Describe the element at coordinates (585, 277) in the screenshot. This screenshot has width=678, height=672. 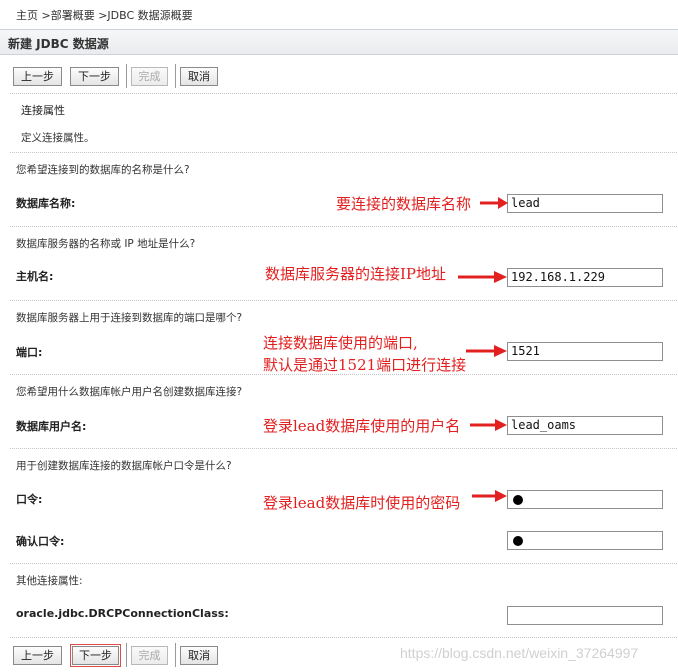
I see `host-name-input: 192.168.1.229` at that location.